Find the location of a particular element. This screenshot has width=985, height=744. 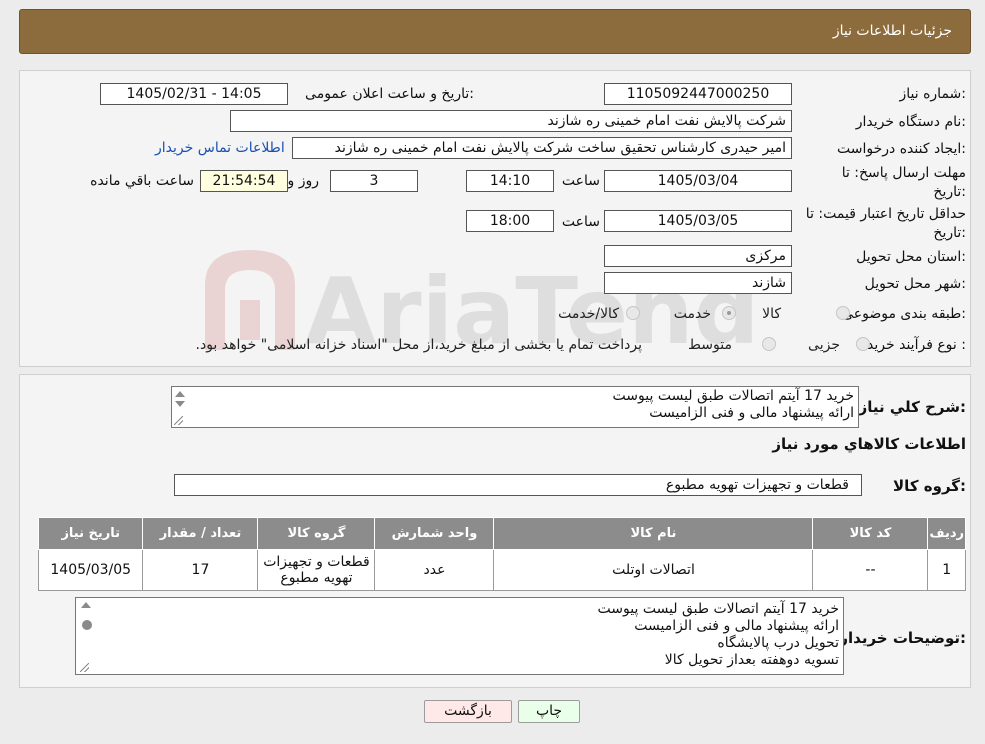

category-option-goods: کالا is located at coordinates (771, 314).